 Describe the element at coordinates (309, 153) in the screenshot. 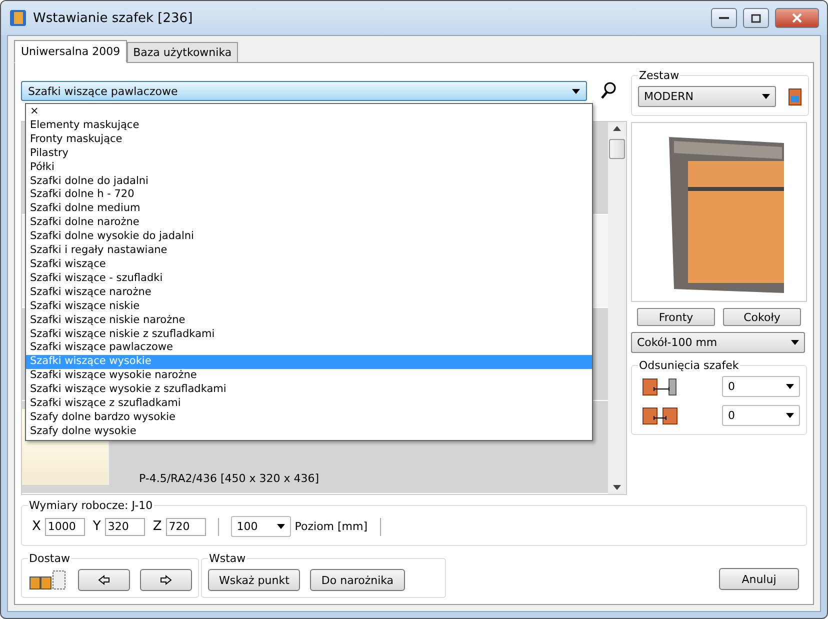

I see `dropdown-option: Pilastry` at that location.